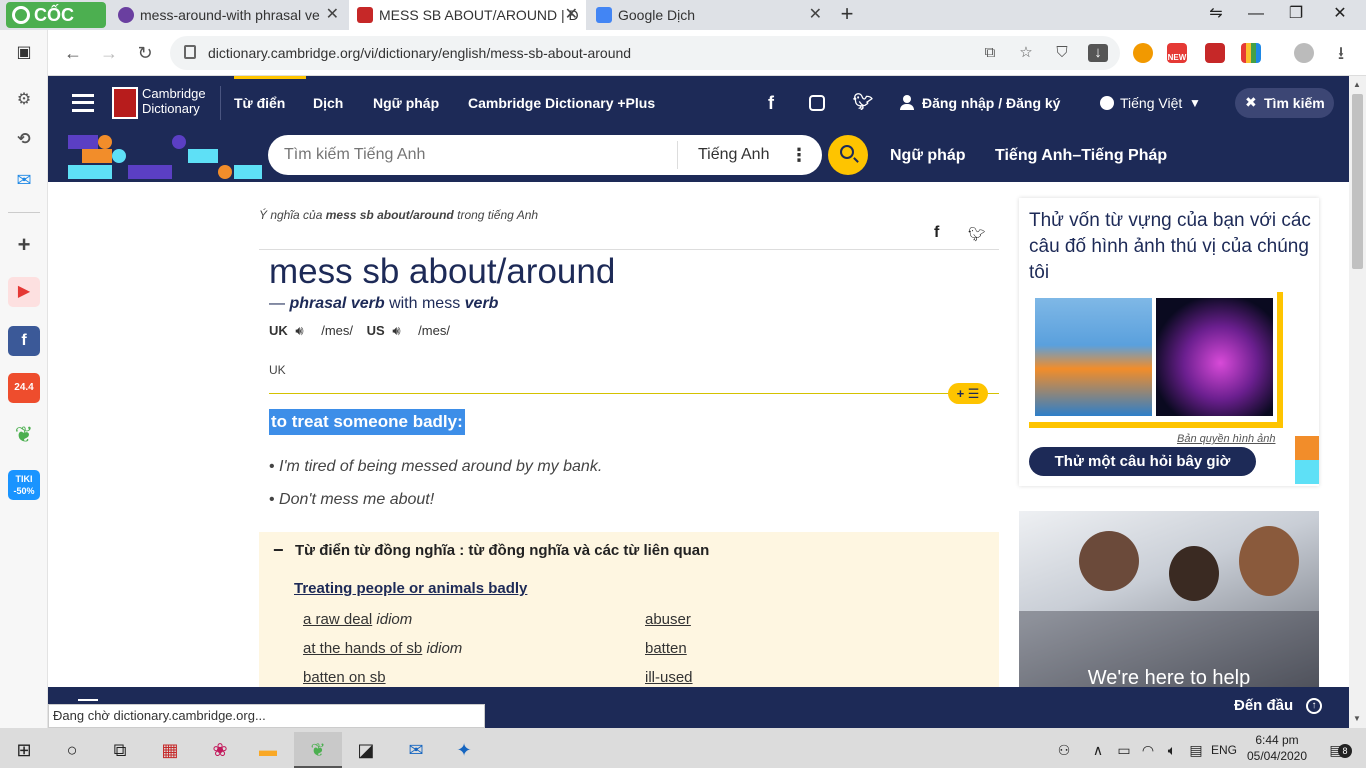 The height and width of the screenshot is (768, 1366). I want to click on search-input, so click(474, 155).